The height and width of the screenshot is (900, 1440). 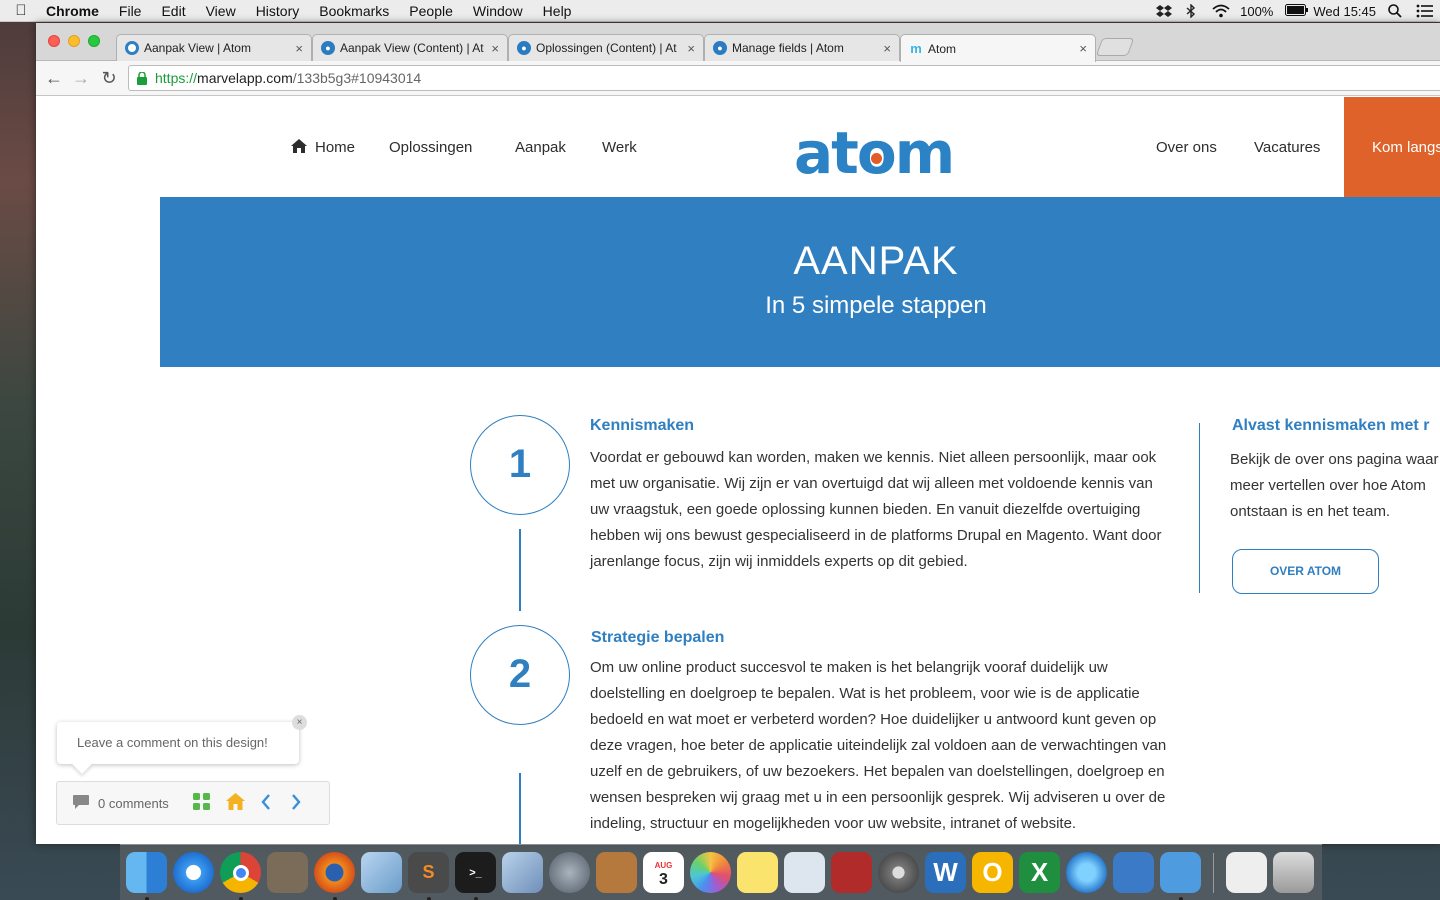 What do you see at coordinates (924, 153) in the screenshot?
I see `logo-text-end: m` at bounding box center [924, 153].